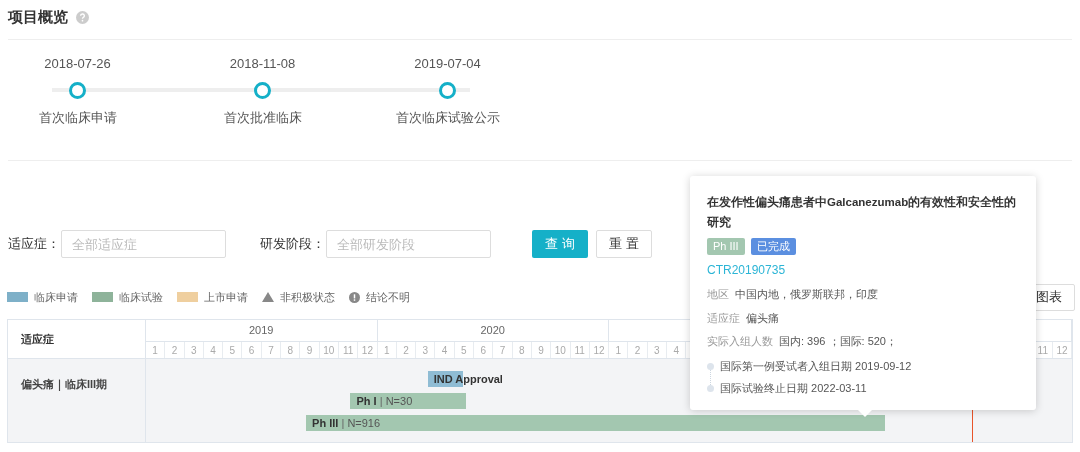  Describe the element at coordinates (762, 318) in the screenshot. I see `field-value: 偏头痛` at that location.